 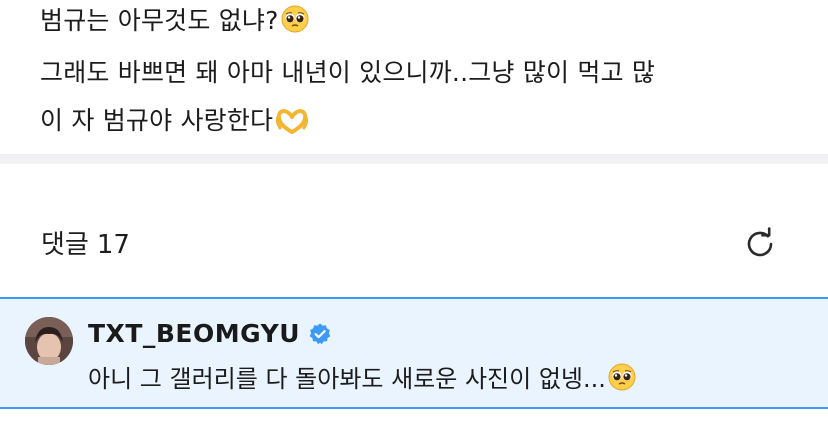 I want to click on comments-heading: 댓글 17, so click(x=85, y=245).